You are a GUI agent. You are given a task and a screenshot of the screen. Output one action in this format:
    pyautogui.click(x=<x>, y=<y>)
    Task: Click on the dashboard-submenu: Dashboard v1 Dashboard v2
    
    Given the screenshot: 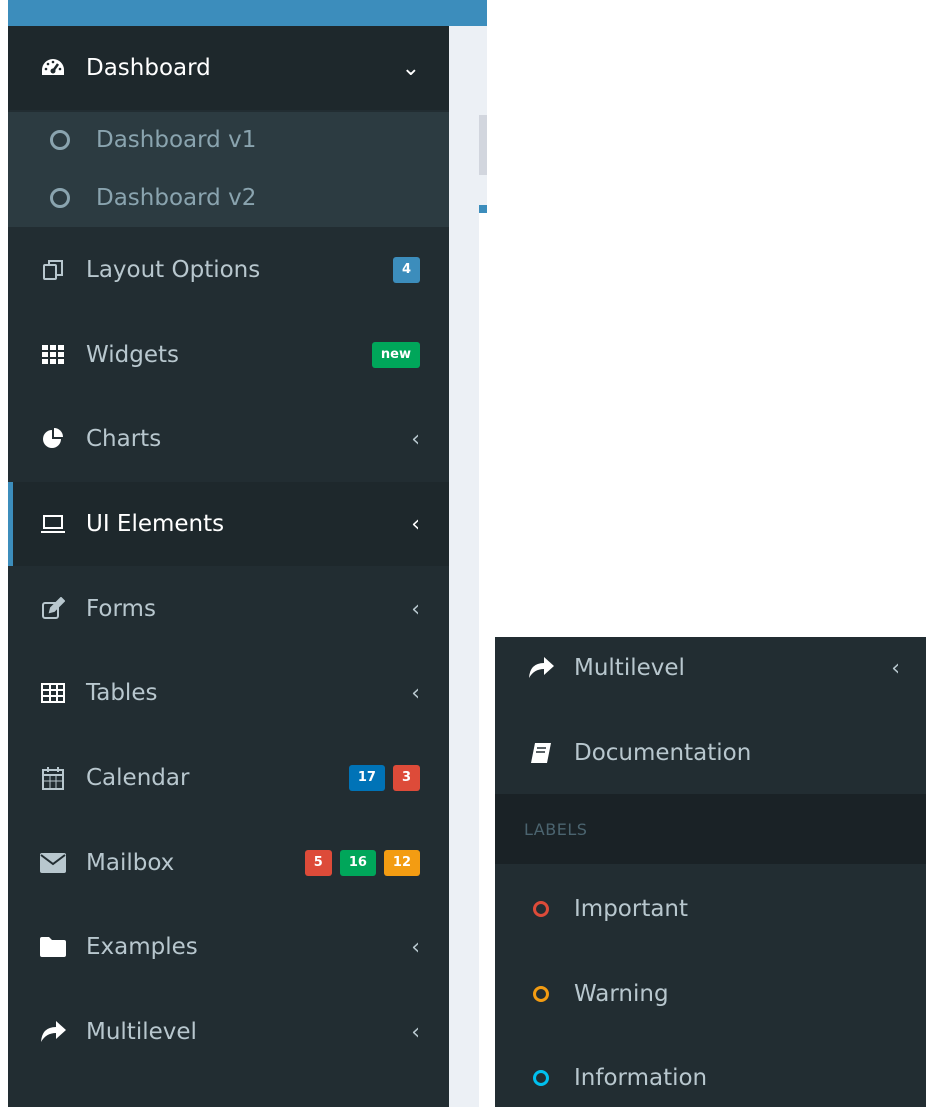 What is the action you would take?
    pyautogui.click(x=228, y=169)
    